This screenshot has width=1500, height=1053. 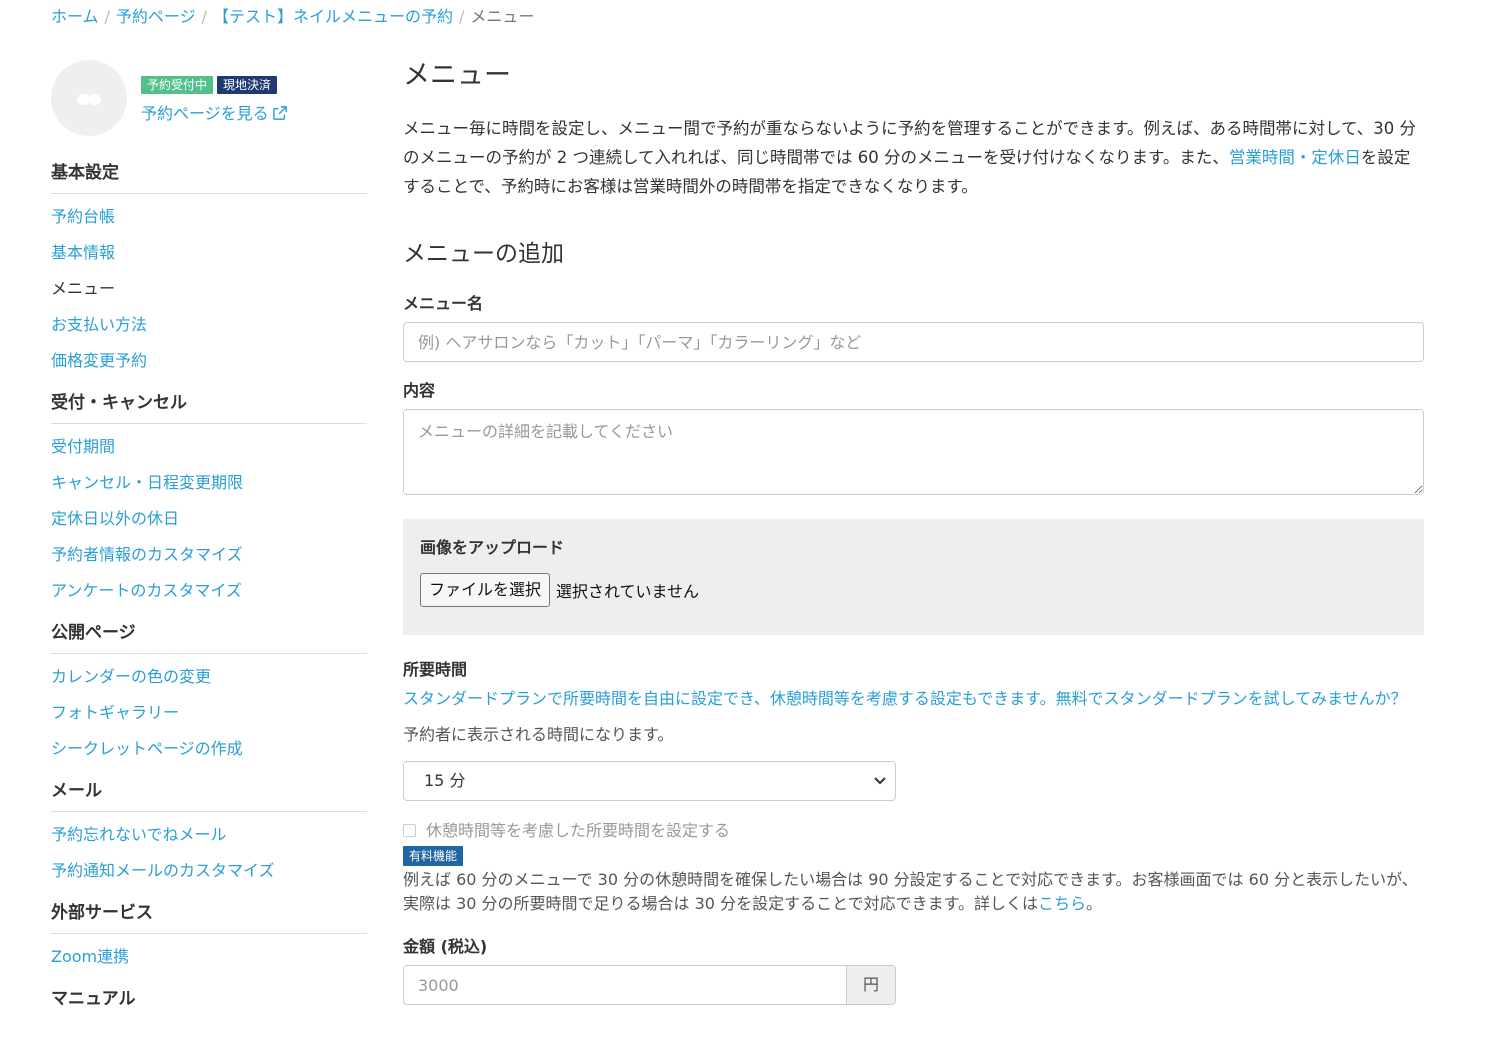 I want to click on status-badge-accepting: 予約受付中, so click(x=177, y=85).